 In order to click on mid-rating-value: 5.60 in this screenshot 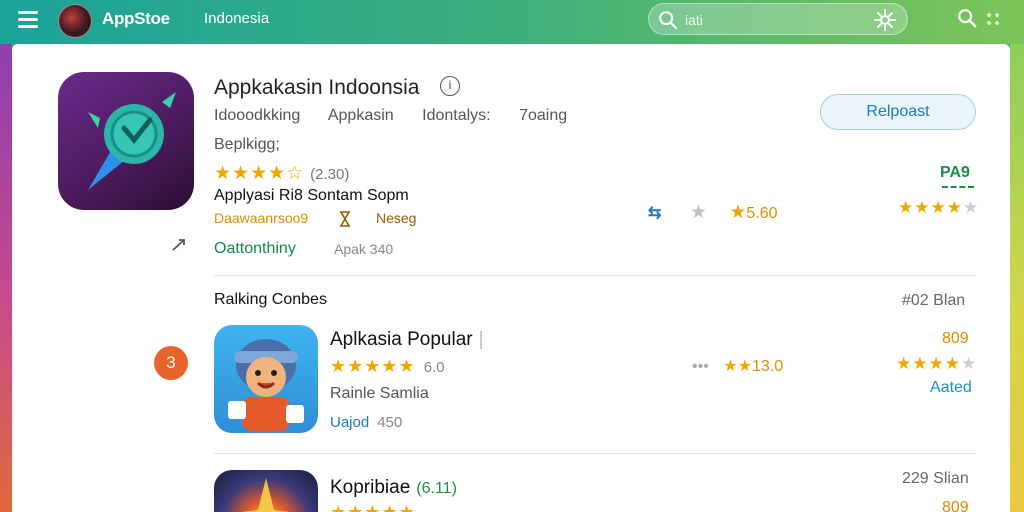, I will do `click(762, 213)`.